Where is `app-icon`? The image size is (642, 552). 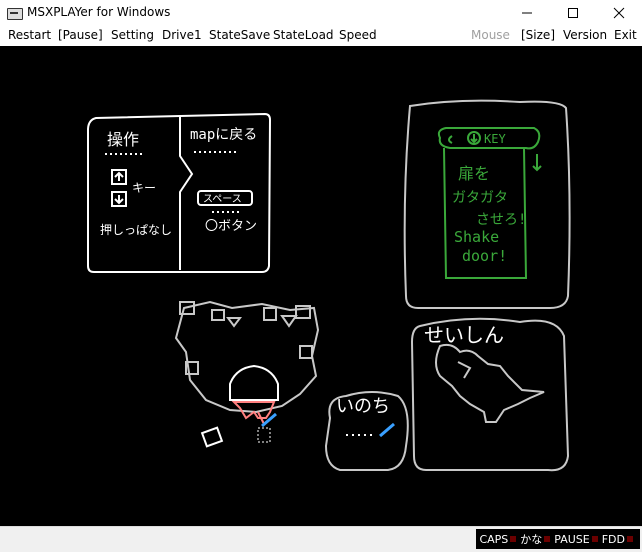
app-icon is located at coordinates (15, 14).